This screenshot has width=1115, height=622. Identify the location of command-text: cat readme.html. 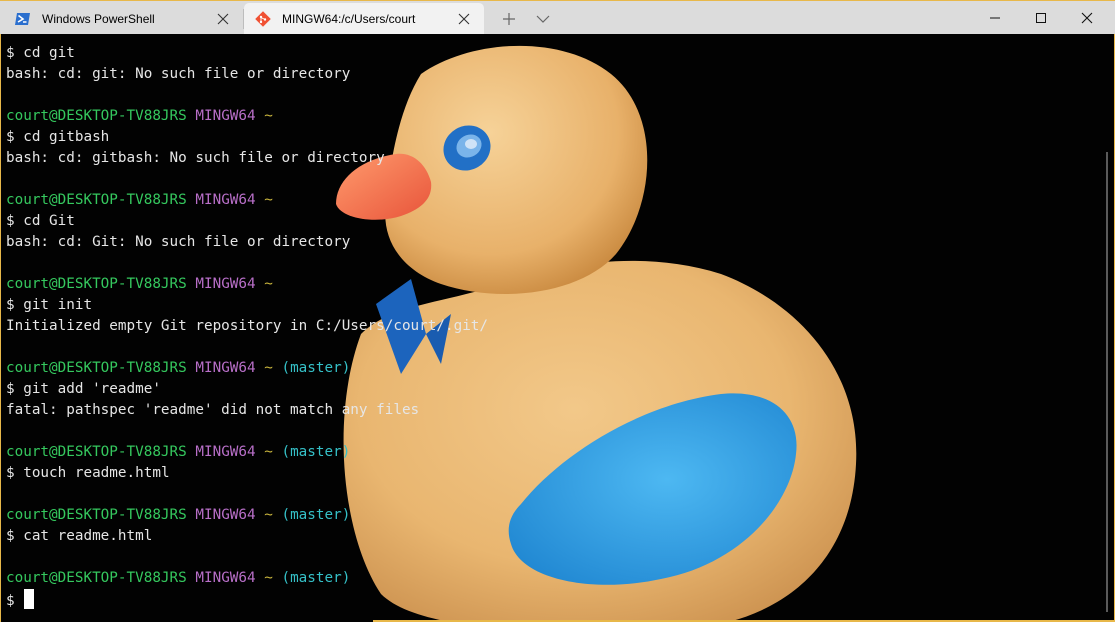
(88, 536).